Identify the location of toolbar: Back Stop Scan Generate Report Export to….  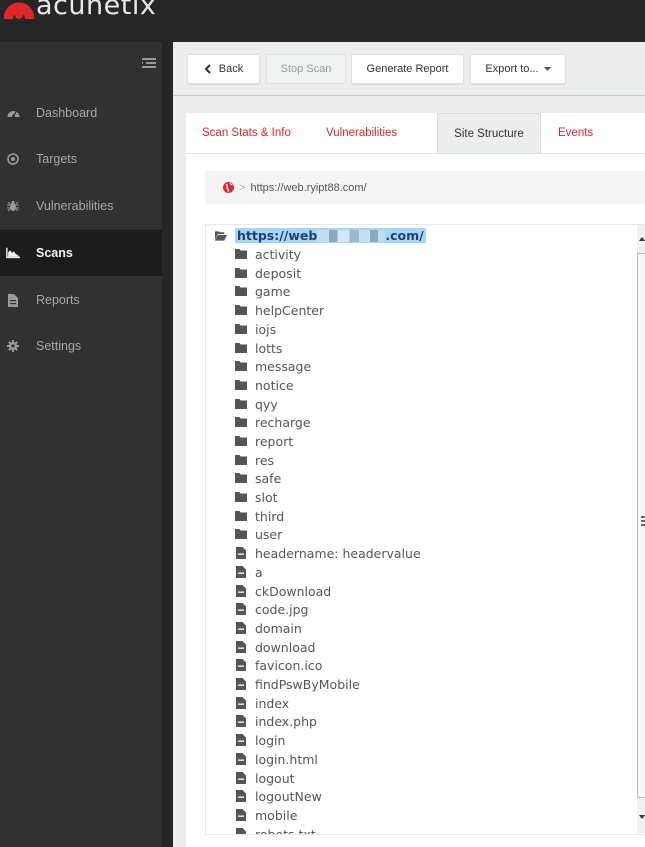
(409, 69).